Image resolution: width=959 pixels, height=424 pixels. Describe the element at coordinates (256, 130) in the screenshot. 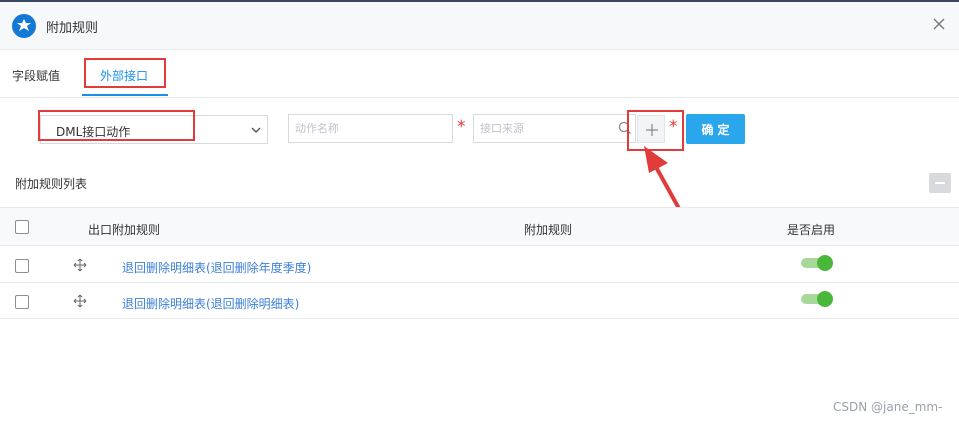

I see `chevron-down-icon` at that location.